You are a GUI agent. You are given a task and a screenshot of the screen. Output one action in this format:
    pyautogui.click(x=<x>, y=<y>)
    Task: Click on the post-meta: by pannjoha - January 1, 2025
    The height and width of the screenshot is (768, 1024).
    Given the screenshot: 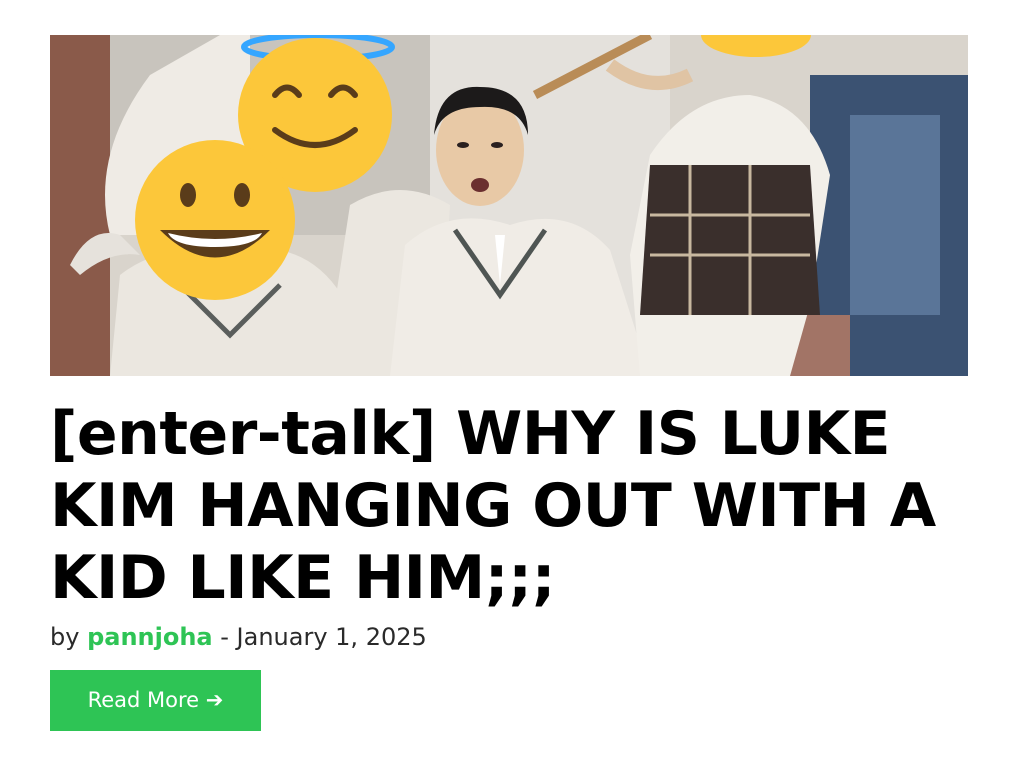 What is the action you would take?
    pyautogui.click(x=509, y=637)
    